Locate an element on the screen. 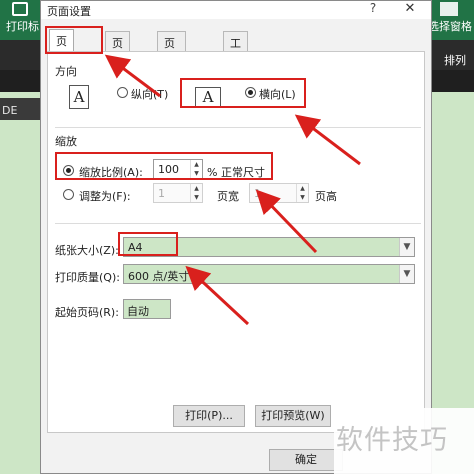 Image resolution: width=474 pixels, height=474 pixels. tab-header-footer: 页眉/页脚 is located at coordinates (171, 64).